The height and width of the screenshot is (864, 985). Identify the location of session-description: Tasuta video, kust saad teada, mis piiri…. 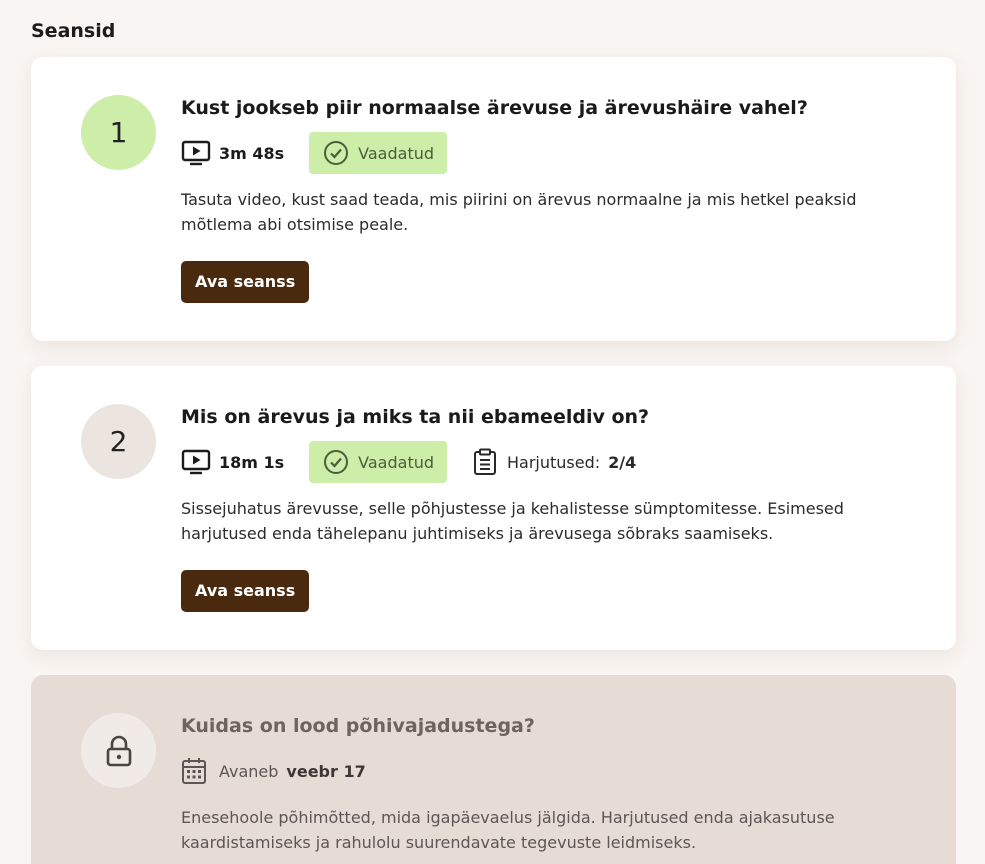
(519, 212).